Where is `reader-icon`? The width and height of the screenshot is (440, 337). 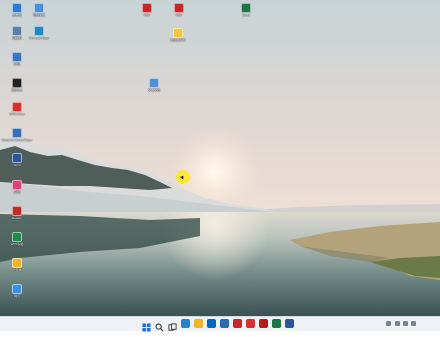 reader-icon is located at coordinates (17, 211).